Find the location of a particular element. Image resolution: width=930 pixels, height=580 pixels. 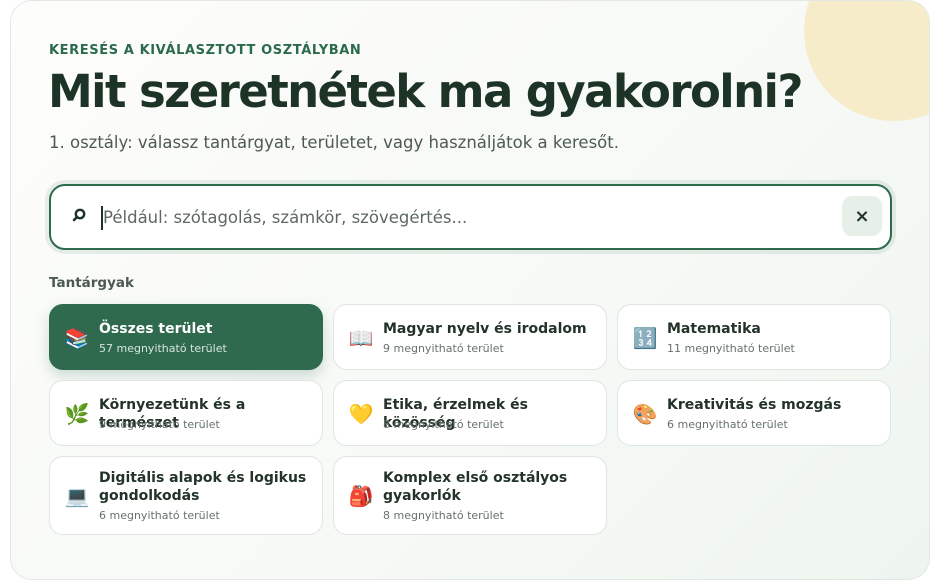

yellow-heart-icon: 💛 is located at coordinates (361, 414).